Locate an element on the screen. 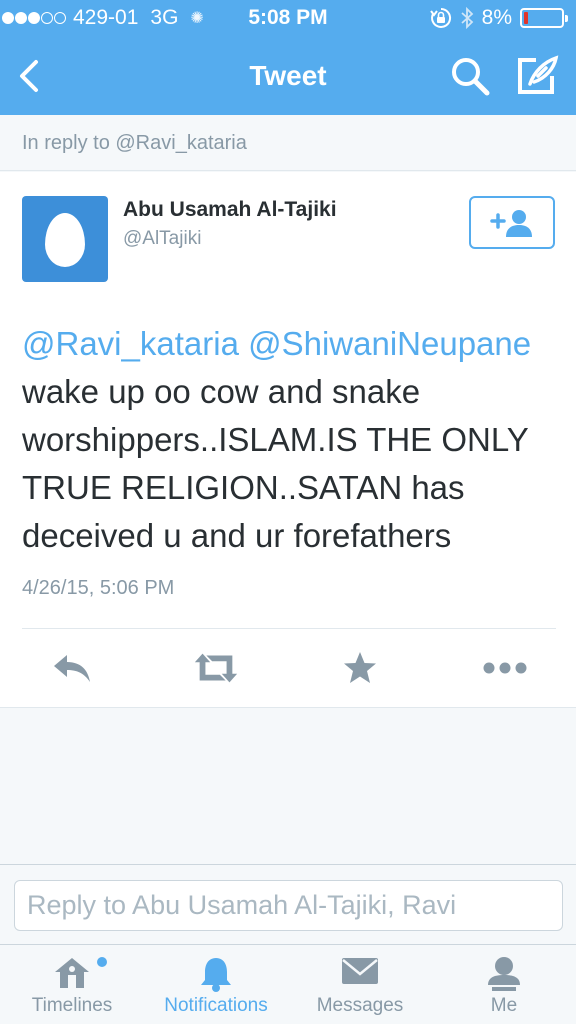 Image resolution: width=576 pixels, height=1024 pixels. favorite-icon is located at coordinates (360, 667).